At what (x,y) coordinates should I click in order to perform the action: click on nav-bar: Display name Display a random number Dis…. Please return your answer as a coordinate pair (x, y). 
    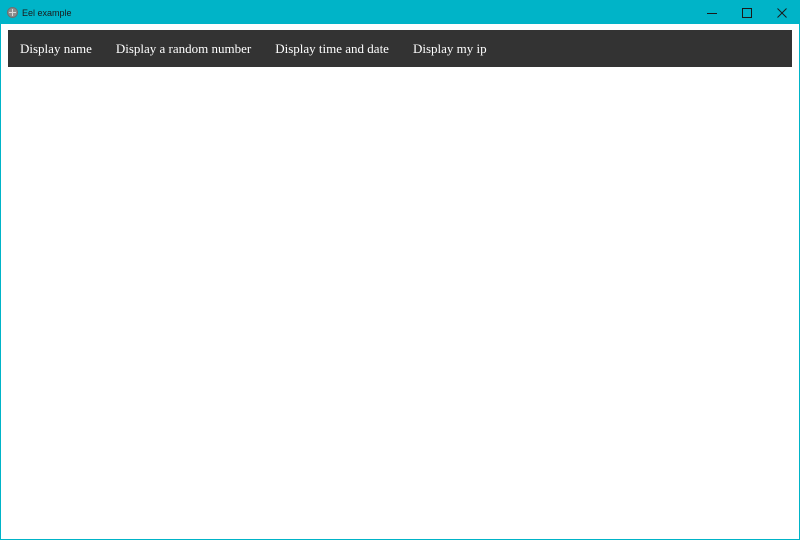
    Looking at the image, I should click on (400, 48).